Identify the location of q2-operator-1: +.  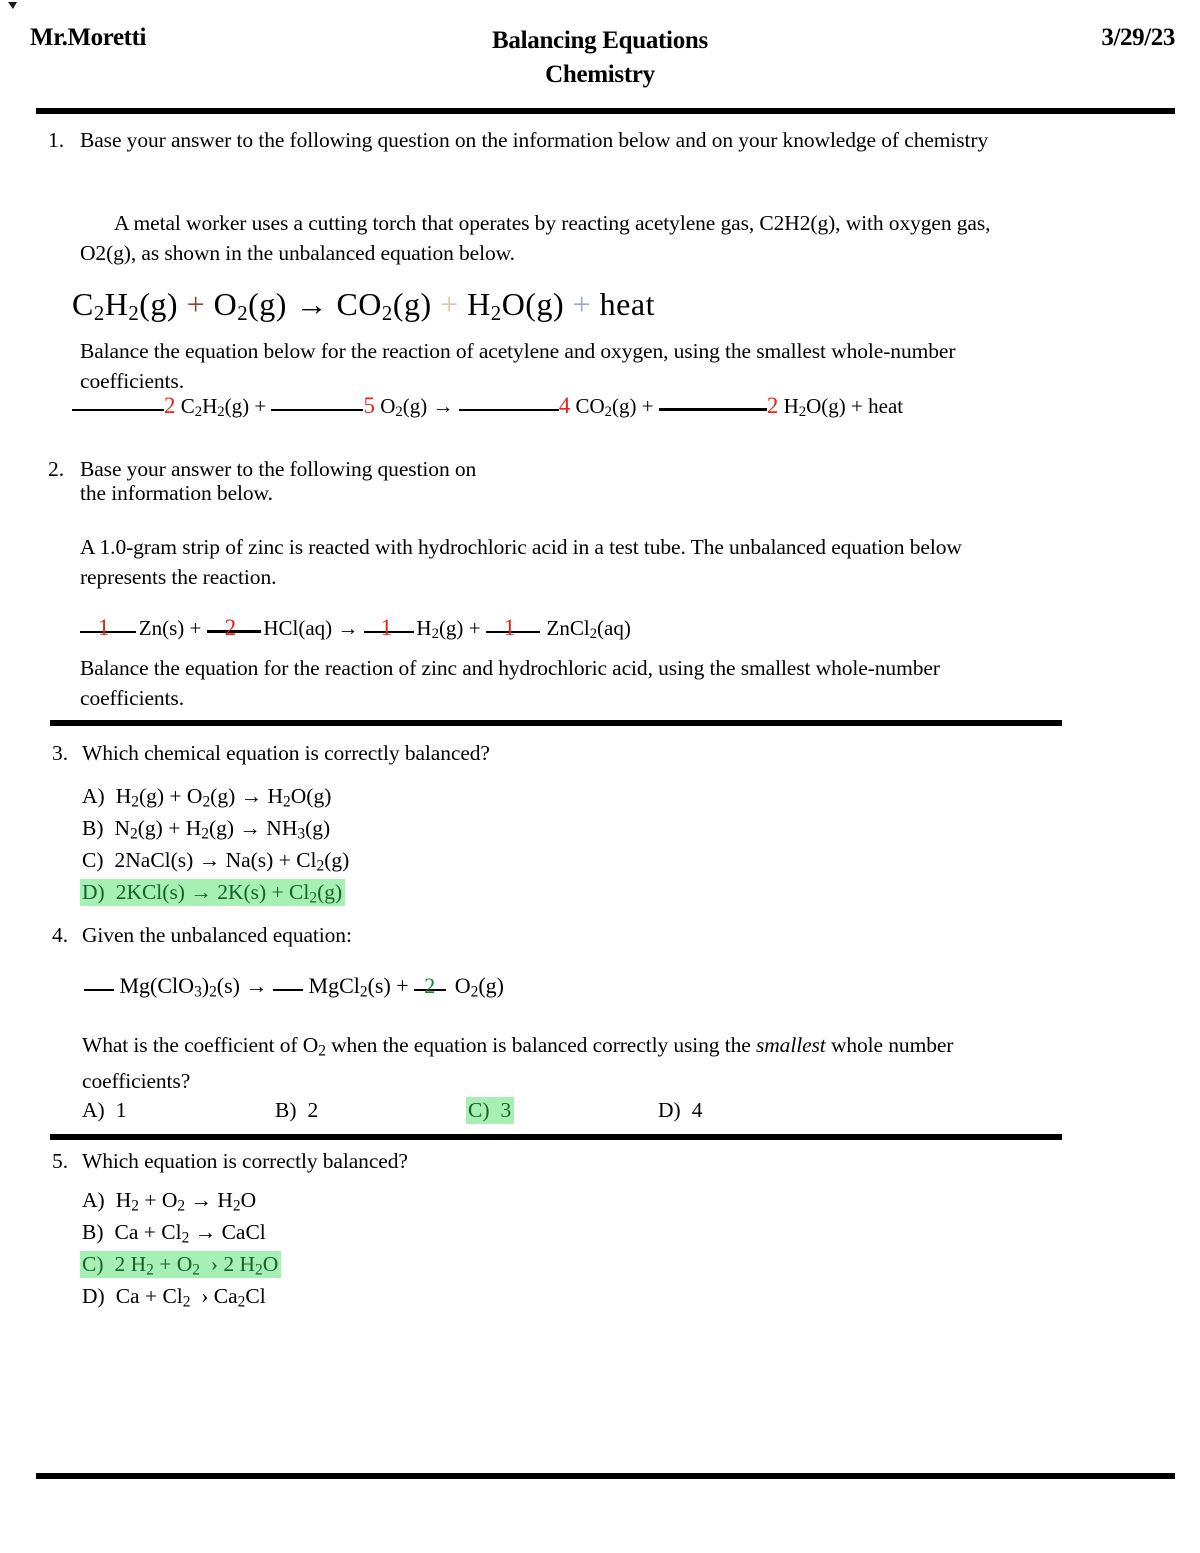
(195, 628).